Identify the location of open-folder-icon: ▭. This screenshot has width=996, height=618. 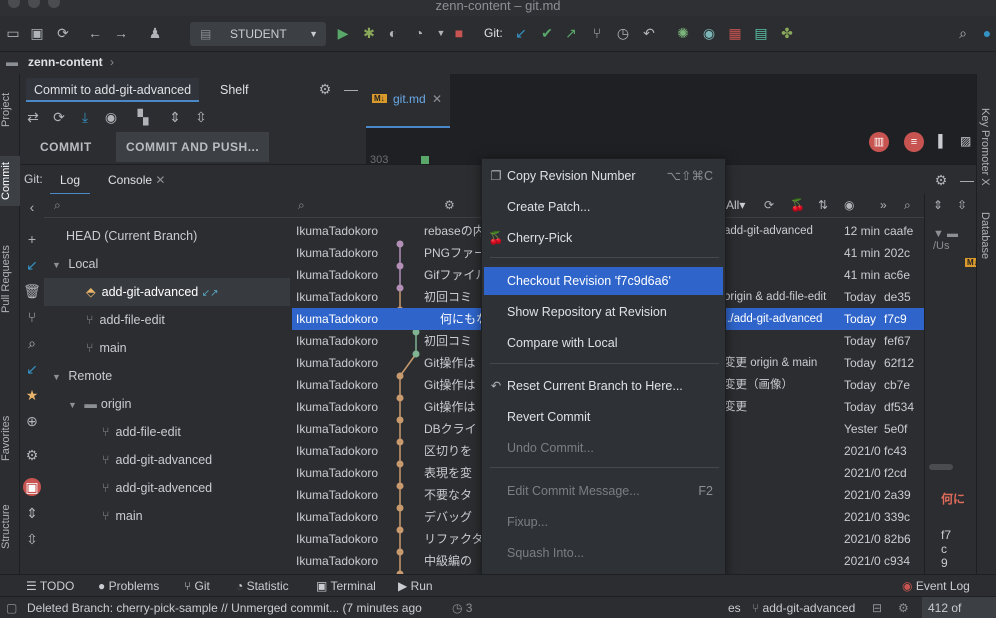
(13, 33).